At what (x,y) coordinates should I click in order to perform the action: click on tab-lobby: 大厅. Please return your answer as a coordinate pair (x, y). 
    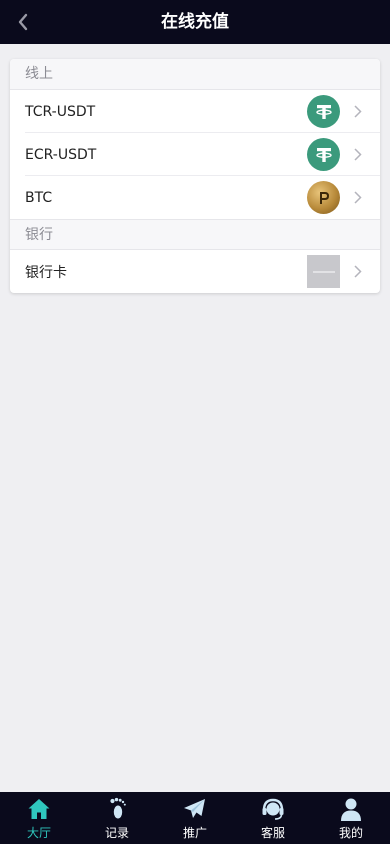
    Looking at the image, I should click on (39, 818).